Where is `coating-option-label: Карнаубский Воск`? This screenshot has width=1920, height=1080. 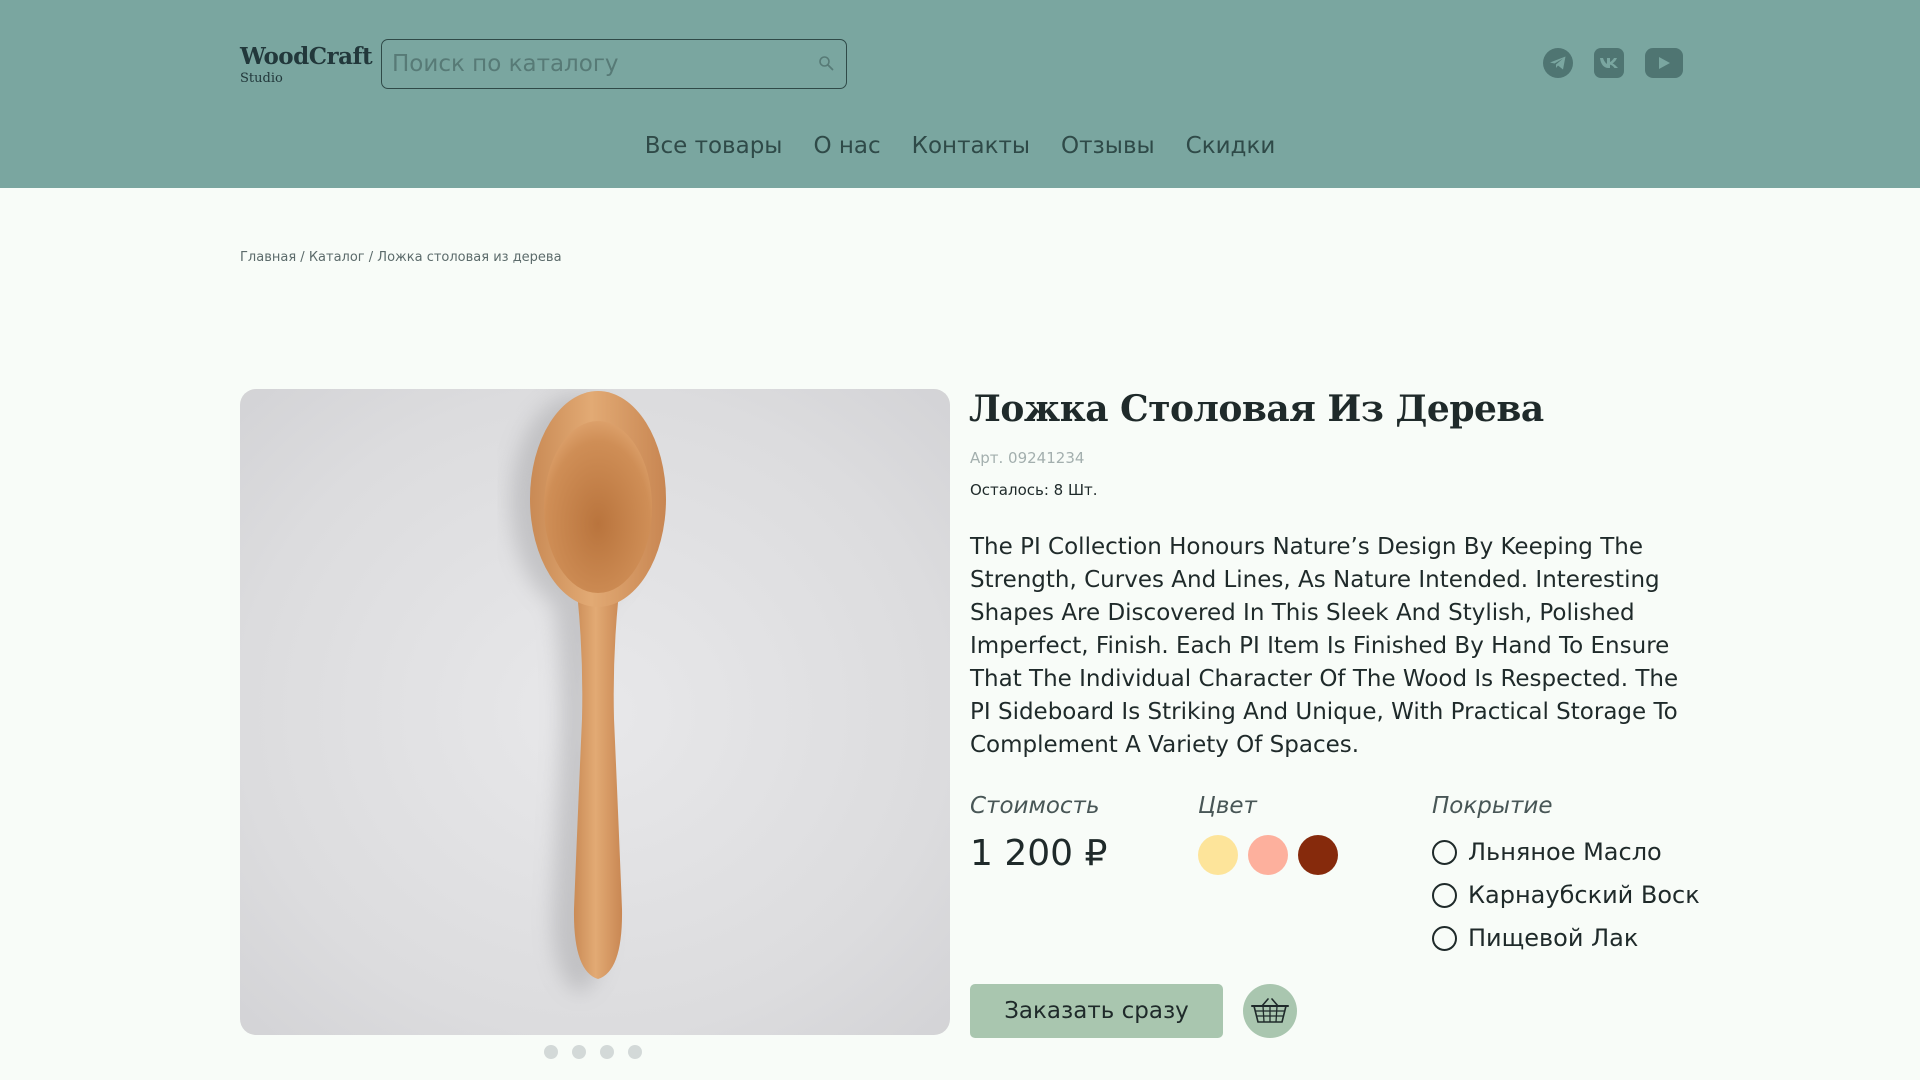 coating-option-label: Карнаубский Воск is located at coordinates (1584, 895).